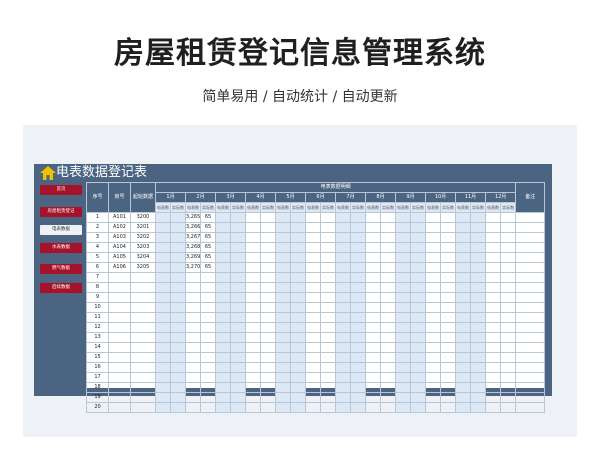 The image size is (600, 460). I want to click on table-cell: 3203, so click(143, 247).